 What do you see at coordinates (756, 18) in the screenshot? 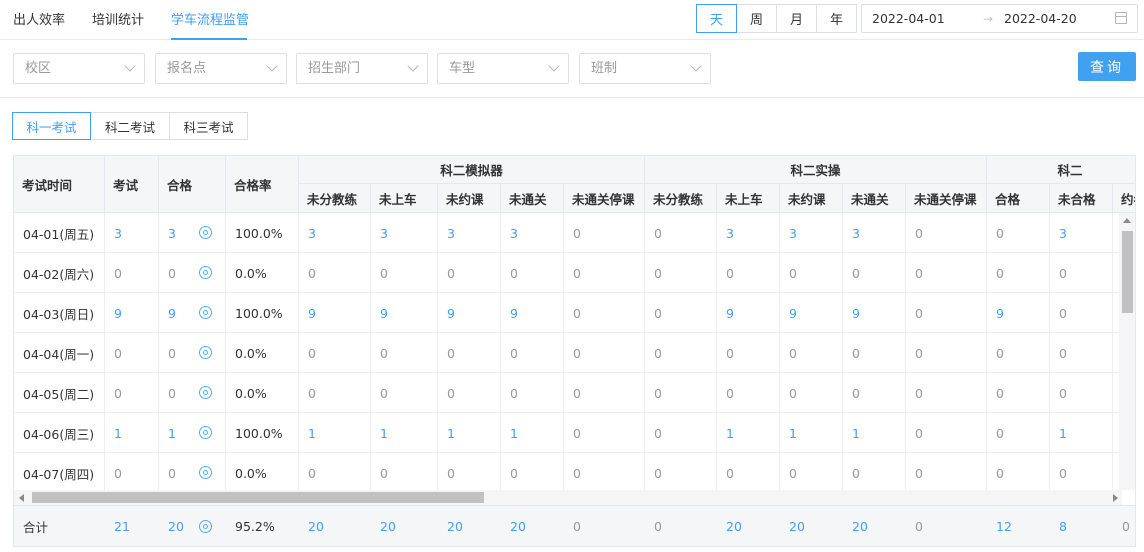
I see `period-week-button: 周` at bounding box center [756, 18].